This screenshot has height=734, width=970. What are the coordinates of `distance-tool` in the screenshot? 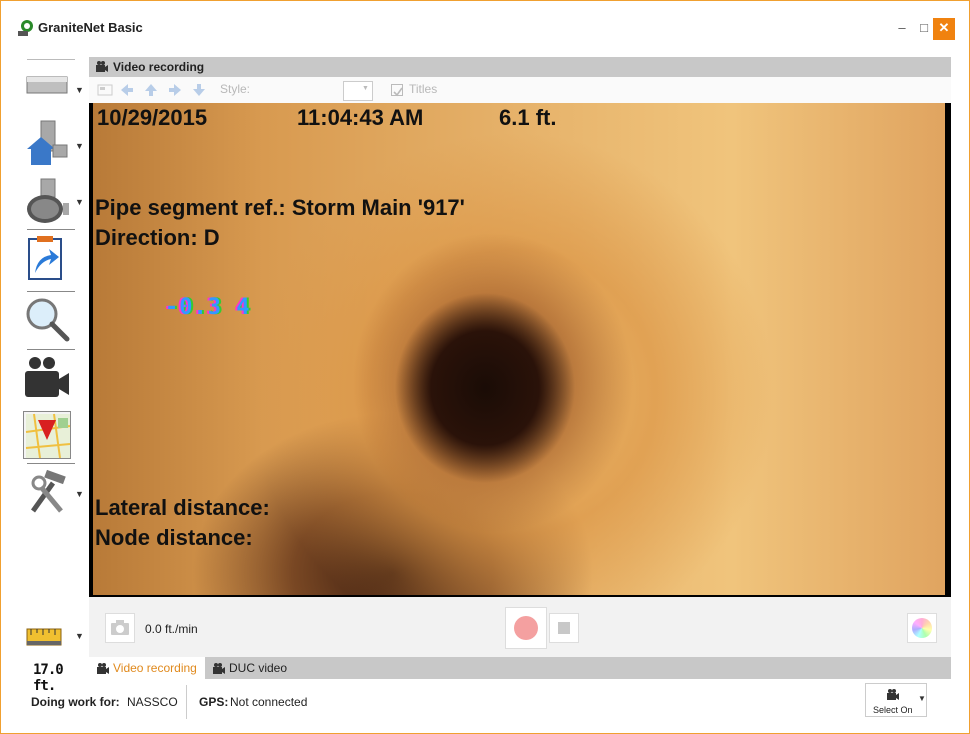 It's located at (47, 631).